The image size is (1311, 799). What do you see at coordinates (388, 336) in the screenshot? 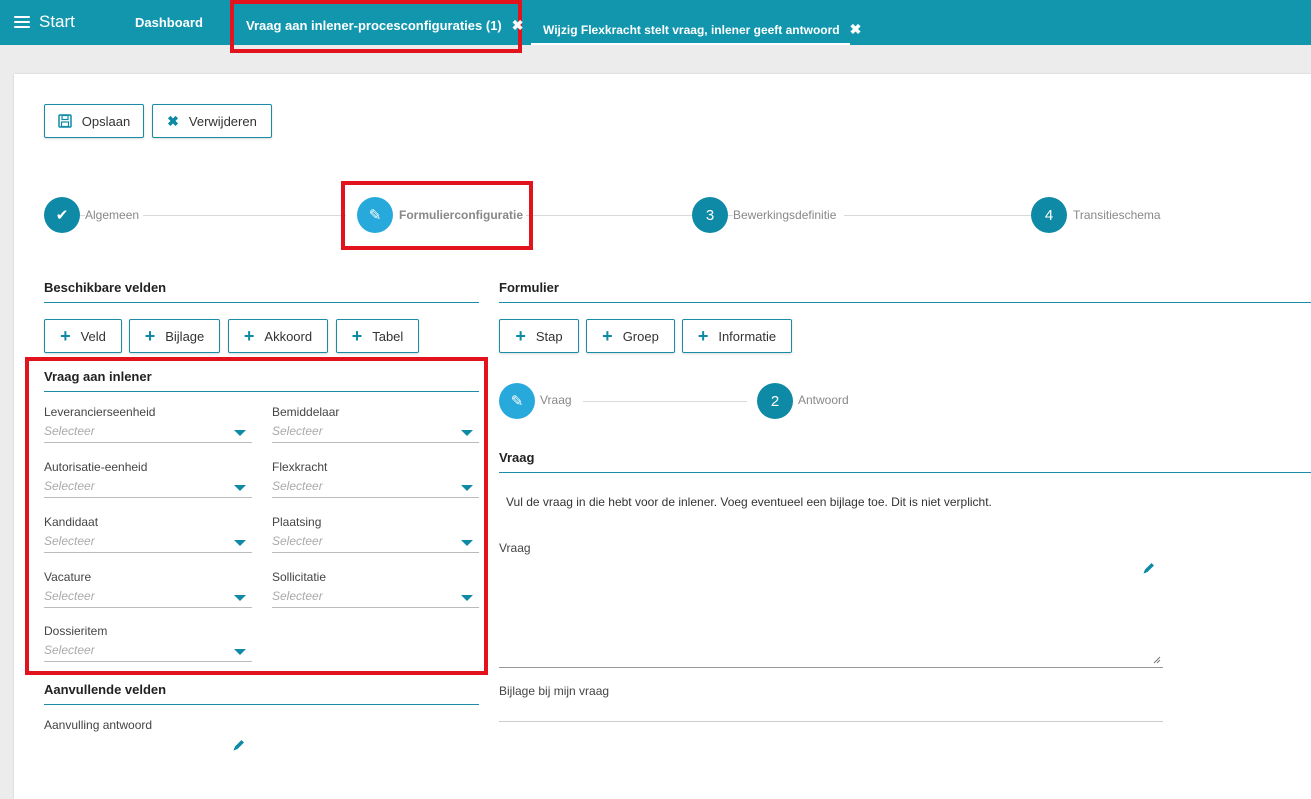
I see `button-label: Tabel` at bounding box center [388, 336].